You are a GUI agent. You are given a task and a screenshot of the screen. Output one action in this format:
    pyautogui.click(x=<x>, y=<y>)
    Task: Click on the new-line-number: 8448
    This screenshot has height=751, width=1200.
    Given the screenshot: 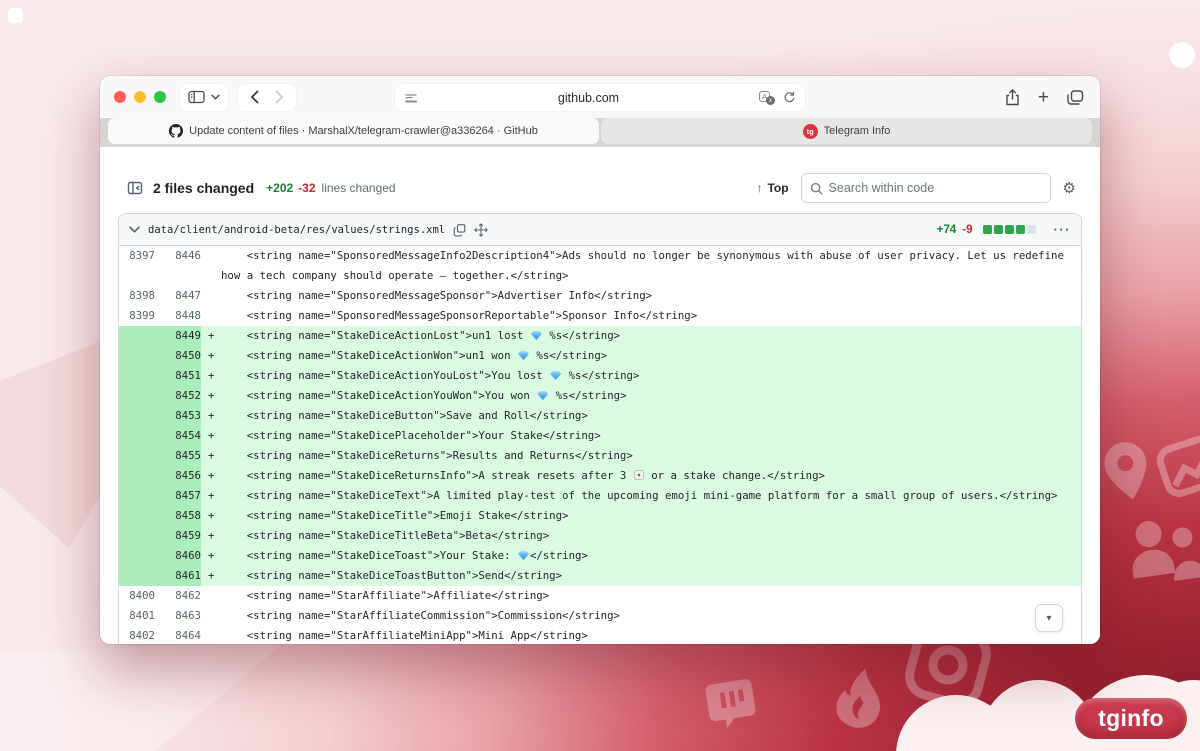 What is the action you would take?
    pyautogui.click(x=178, y=316)
    